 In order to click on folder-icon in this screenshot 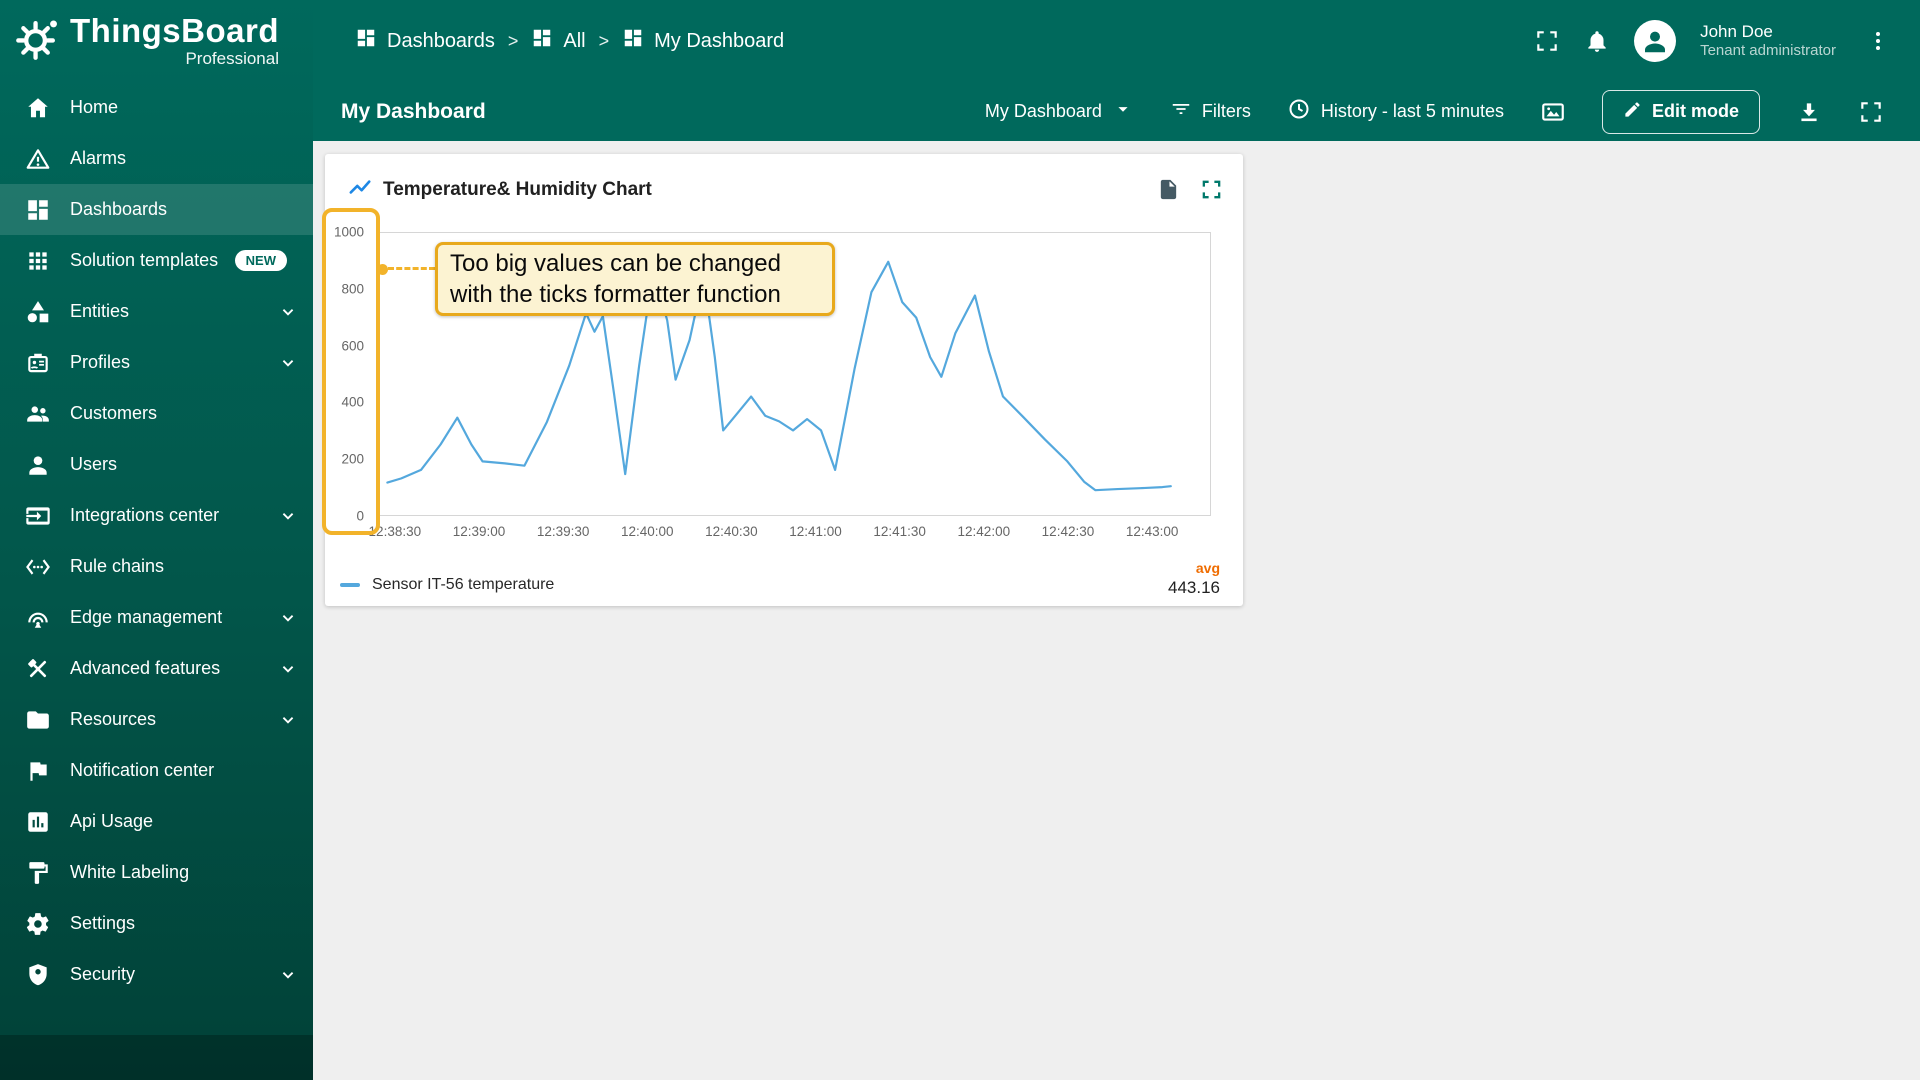, I will do `click(37, 719)`.